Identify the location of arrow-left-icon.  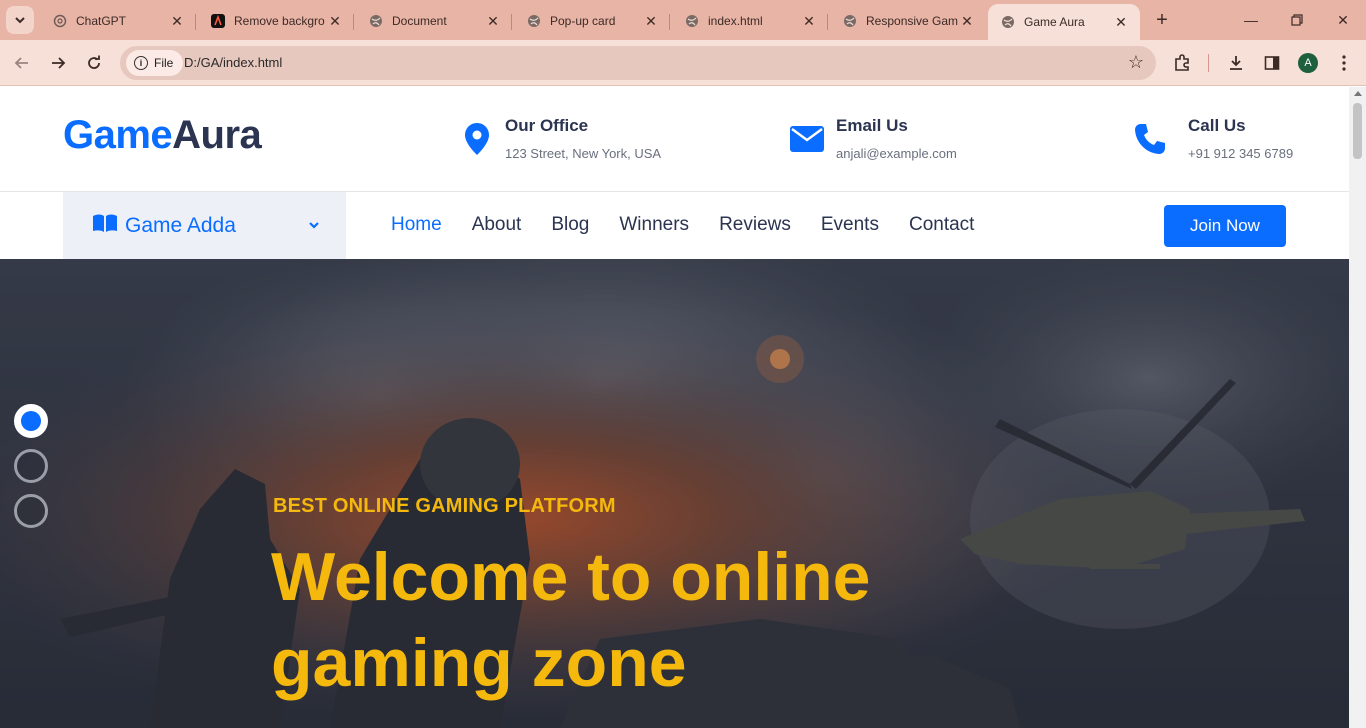
(21, 63).